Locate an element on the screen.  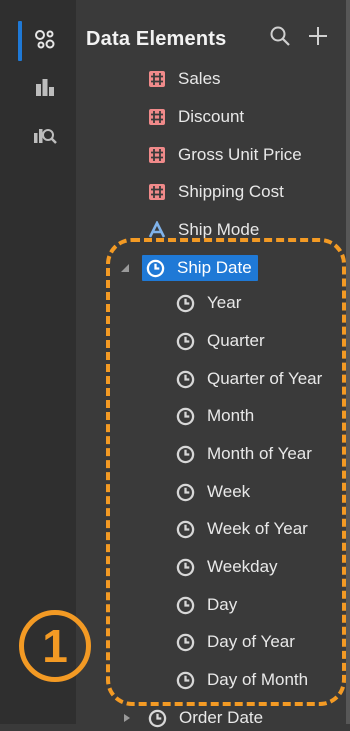
tree-item-time-level: Month is located at coordinates (215, 416).